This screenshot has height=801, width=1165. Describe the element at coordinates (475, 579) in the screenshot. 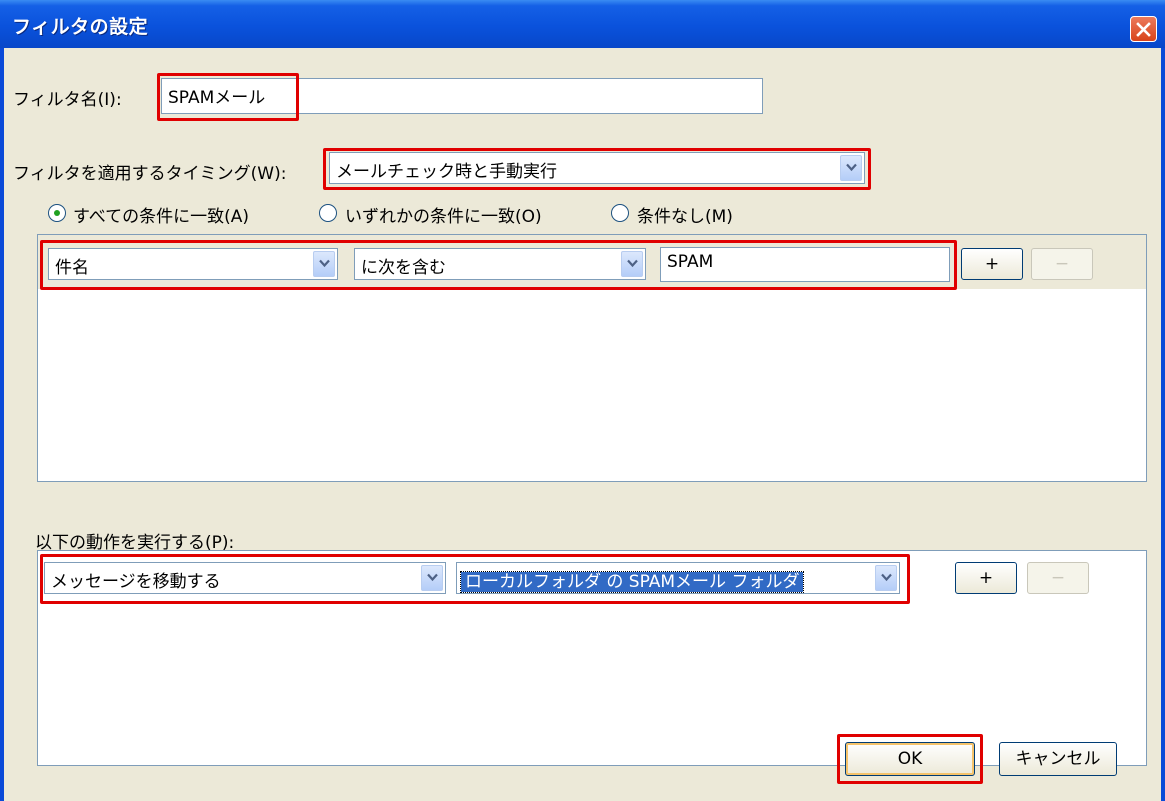

I see `action-highlight` at that location.